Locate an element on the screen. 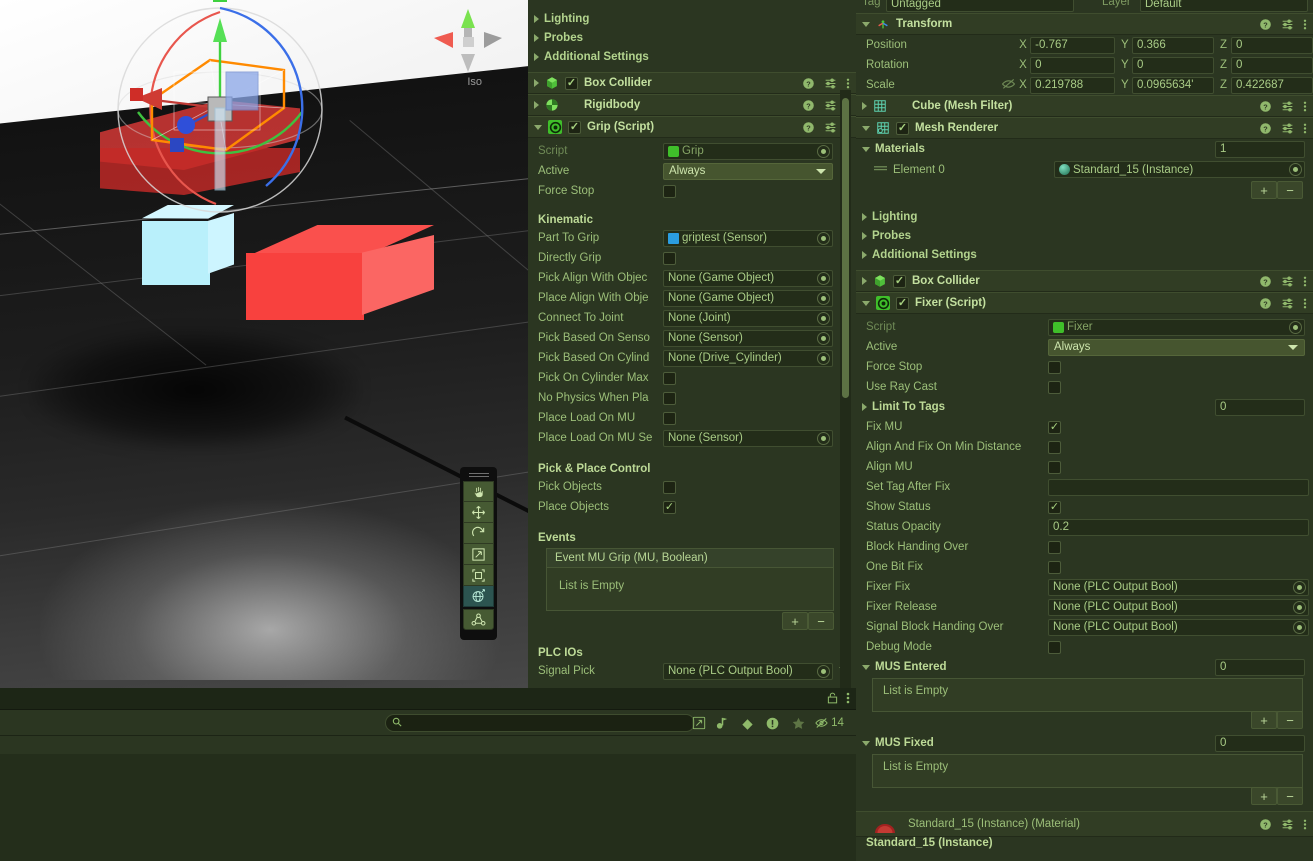 The image size is (1313, 861). signal-pick-field: None (PLC Output Bool) is located at coordinates (748, 671).